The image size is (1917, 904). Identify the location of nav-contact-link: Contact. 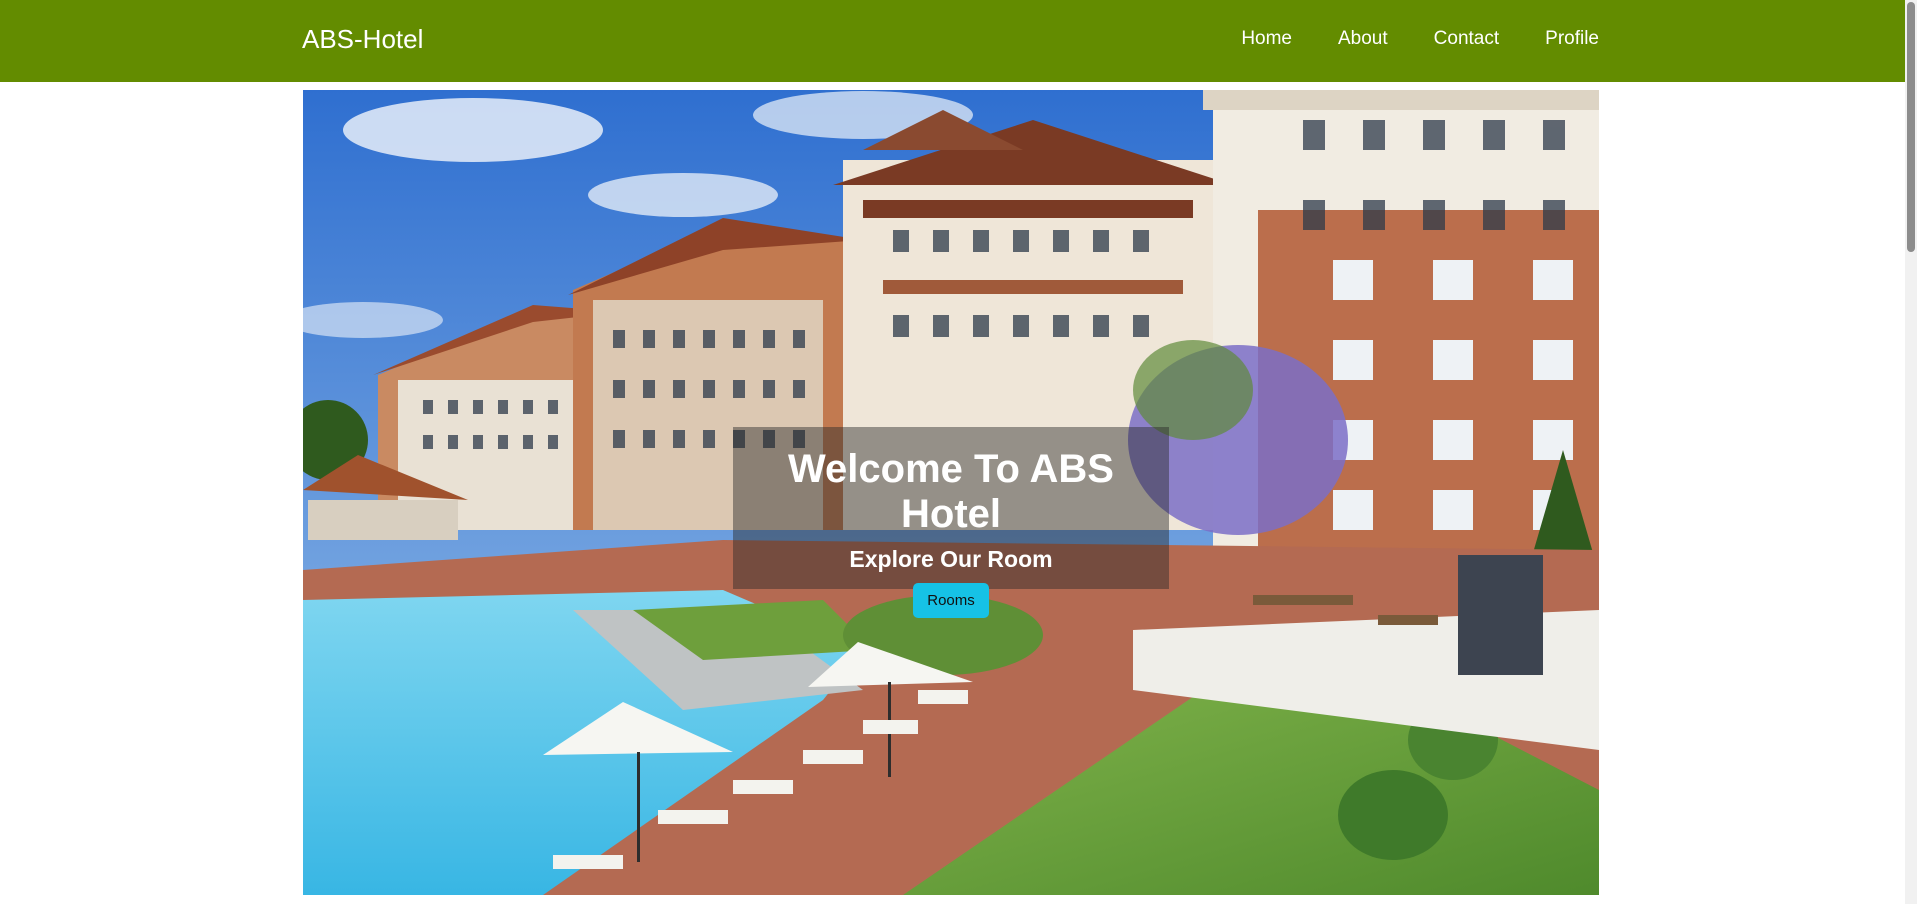
(1466, 39).